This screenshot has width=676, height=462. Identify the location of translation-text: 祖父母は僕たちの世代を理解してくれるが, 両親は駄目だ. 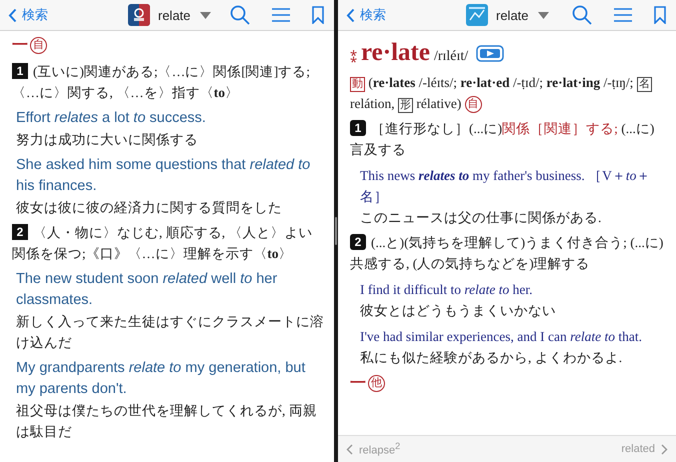
(167, 421).